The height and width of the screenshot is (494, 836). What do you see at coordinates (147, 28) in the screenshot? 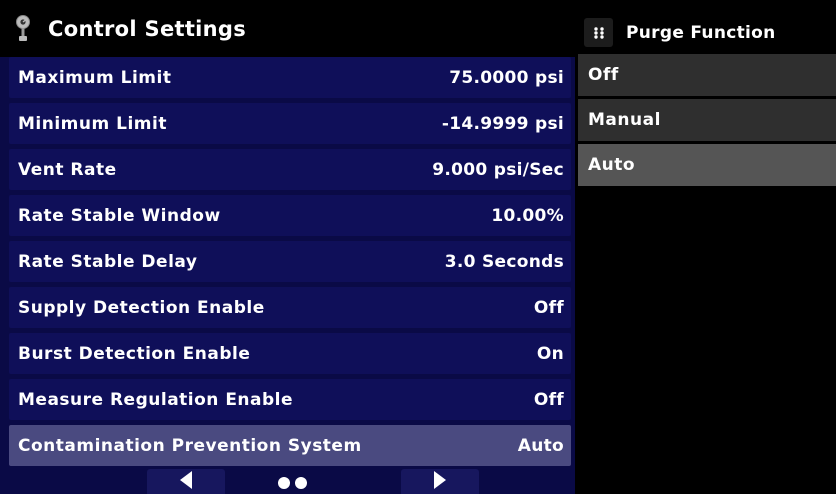
I see `page-title: Control Settings` at bounding box center [147, 28].